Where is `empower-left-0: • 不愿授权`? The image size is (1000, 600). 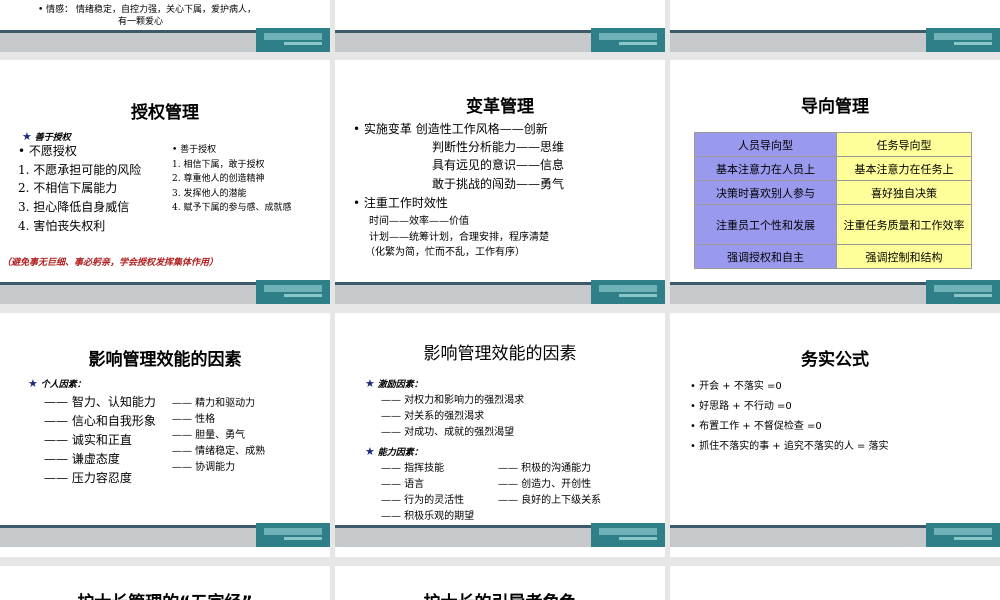
empower-left-0: • 不愿授权 is located at coordinates (47, 151).